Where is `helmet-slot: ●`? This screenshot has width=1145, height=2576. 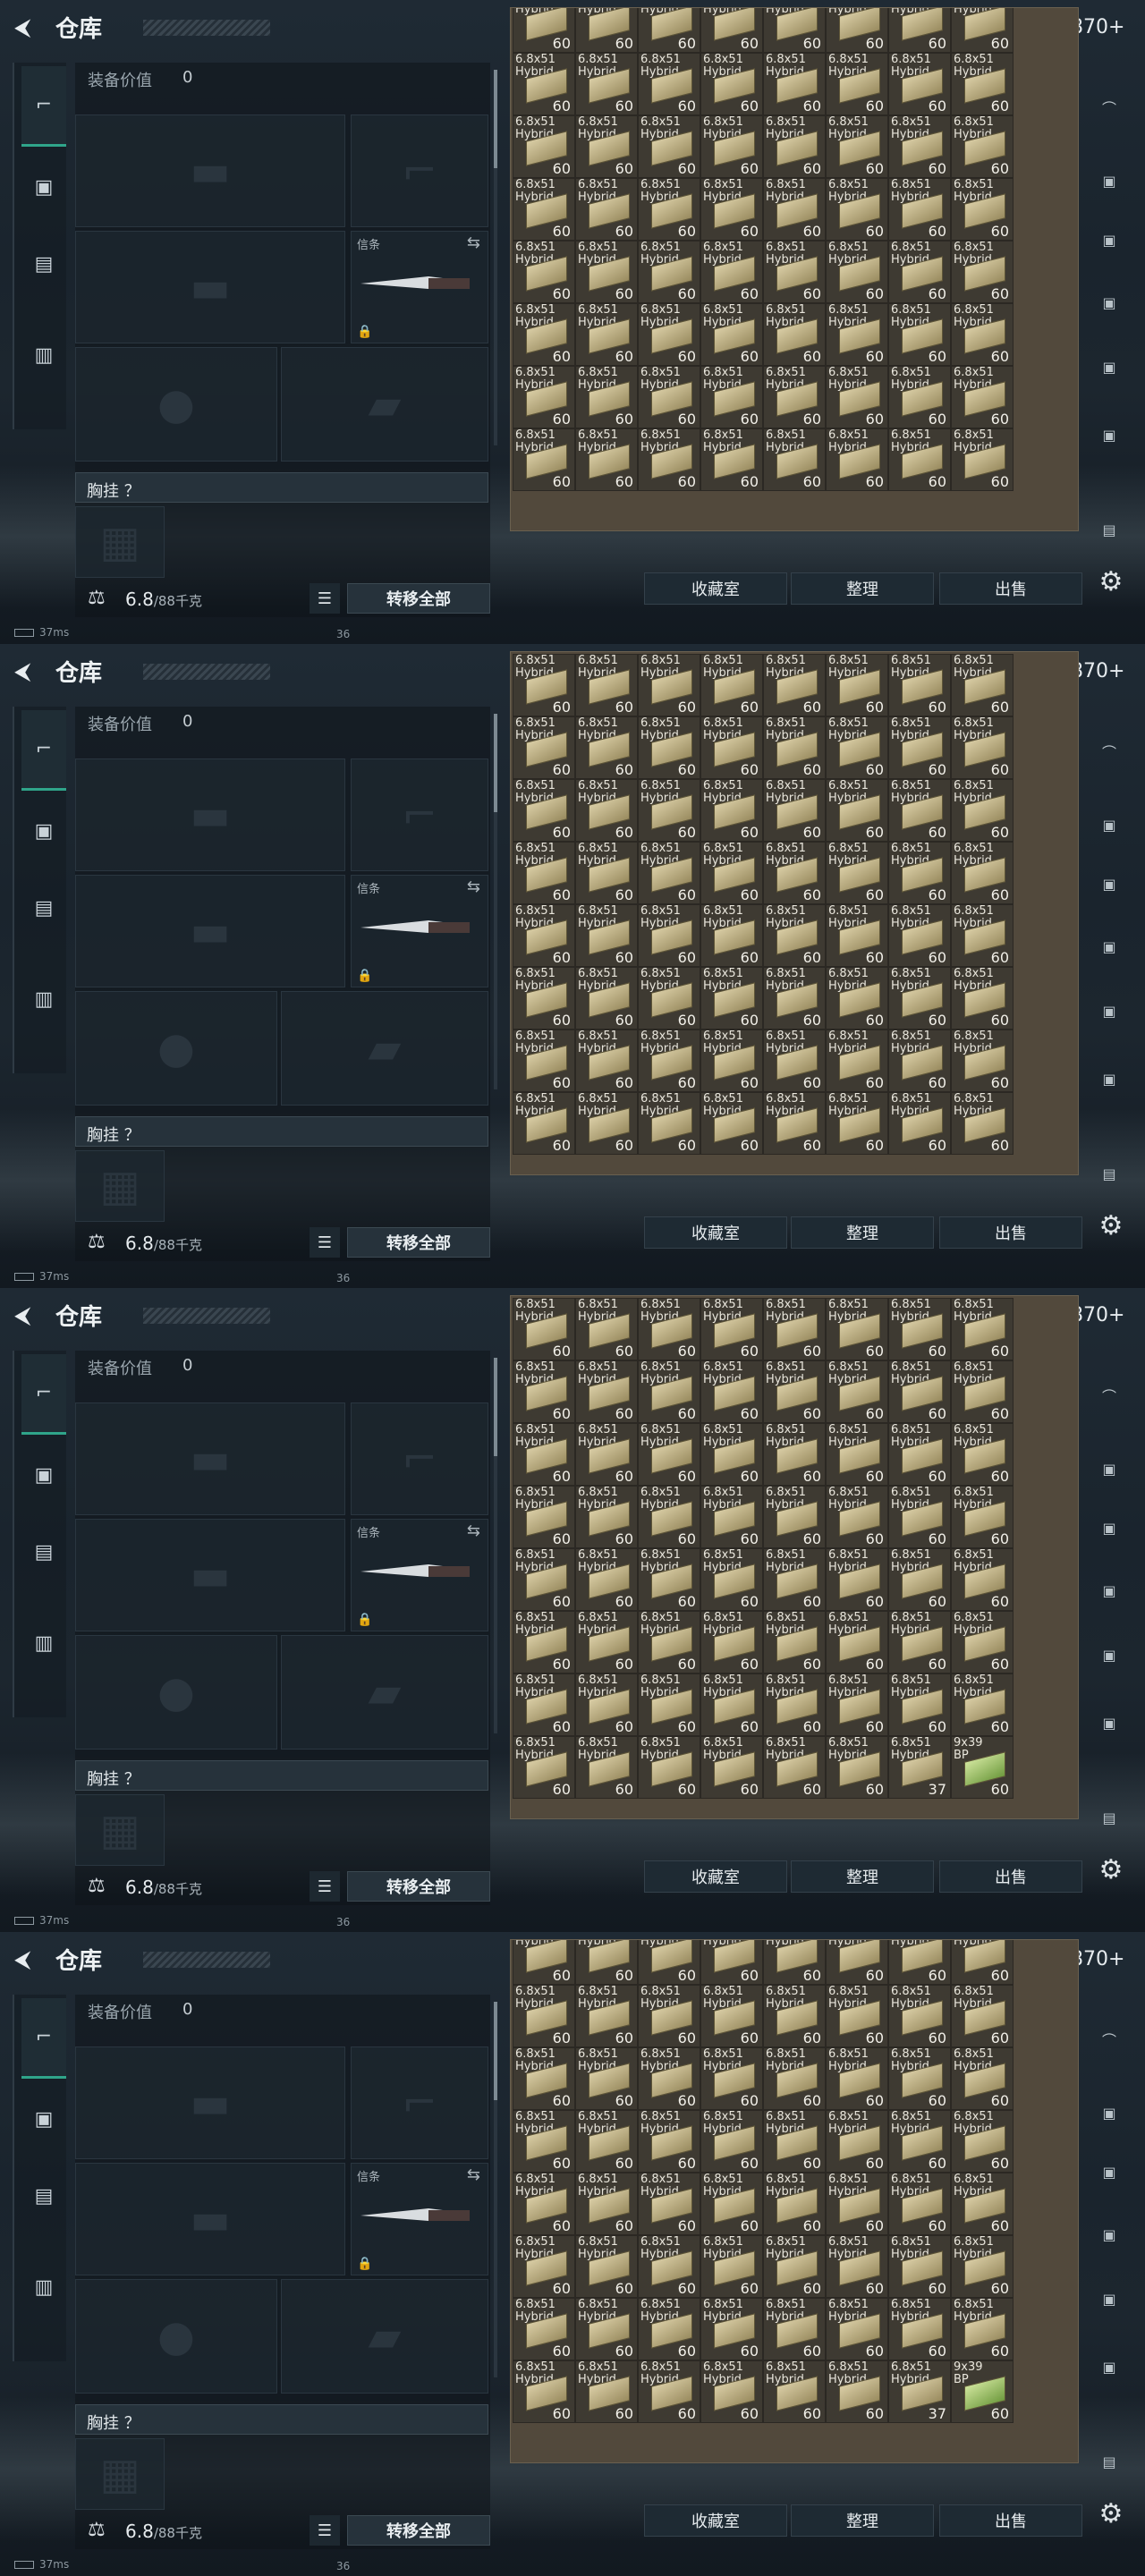
helmet-slot: ● is located at coordinates (176, 1048).